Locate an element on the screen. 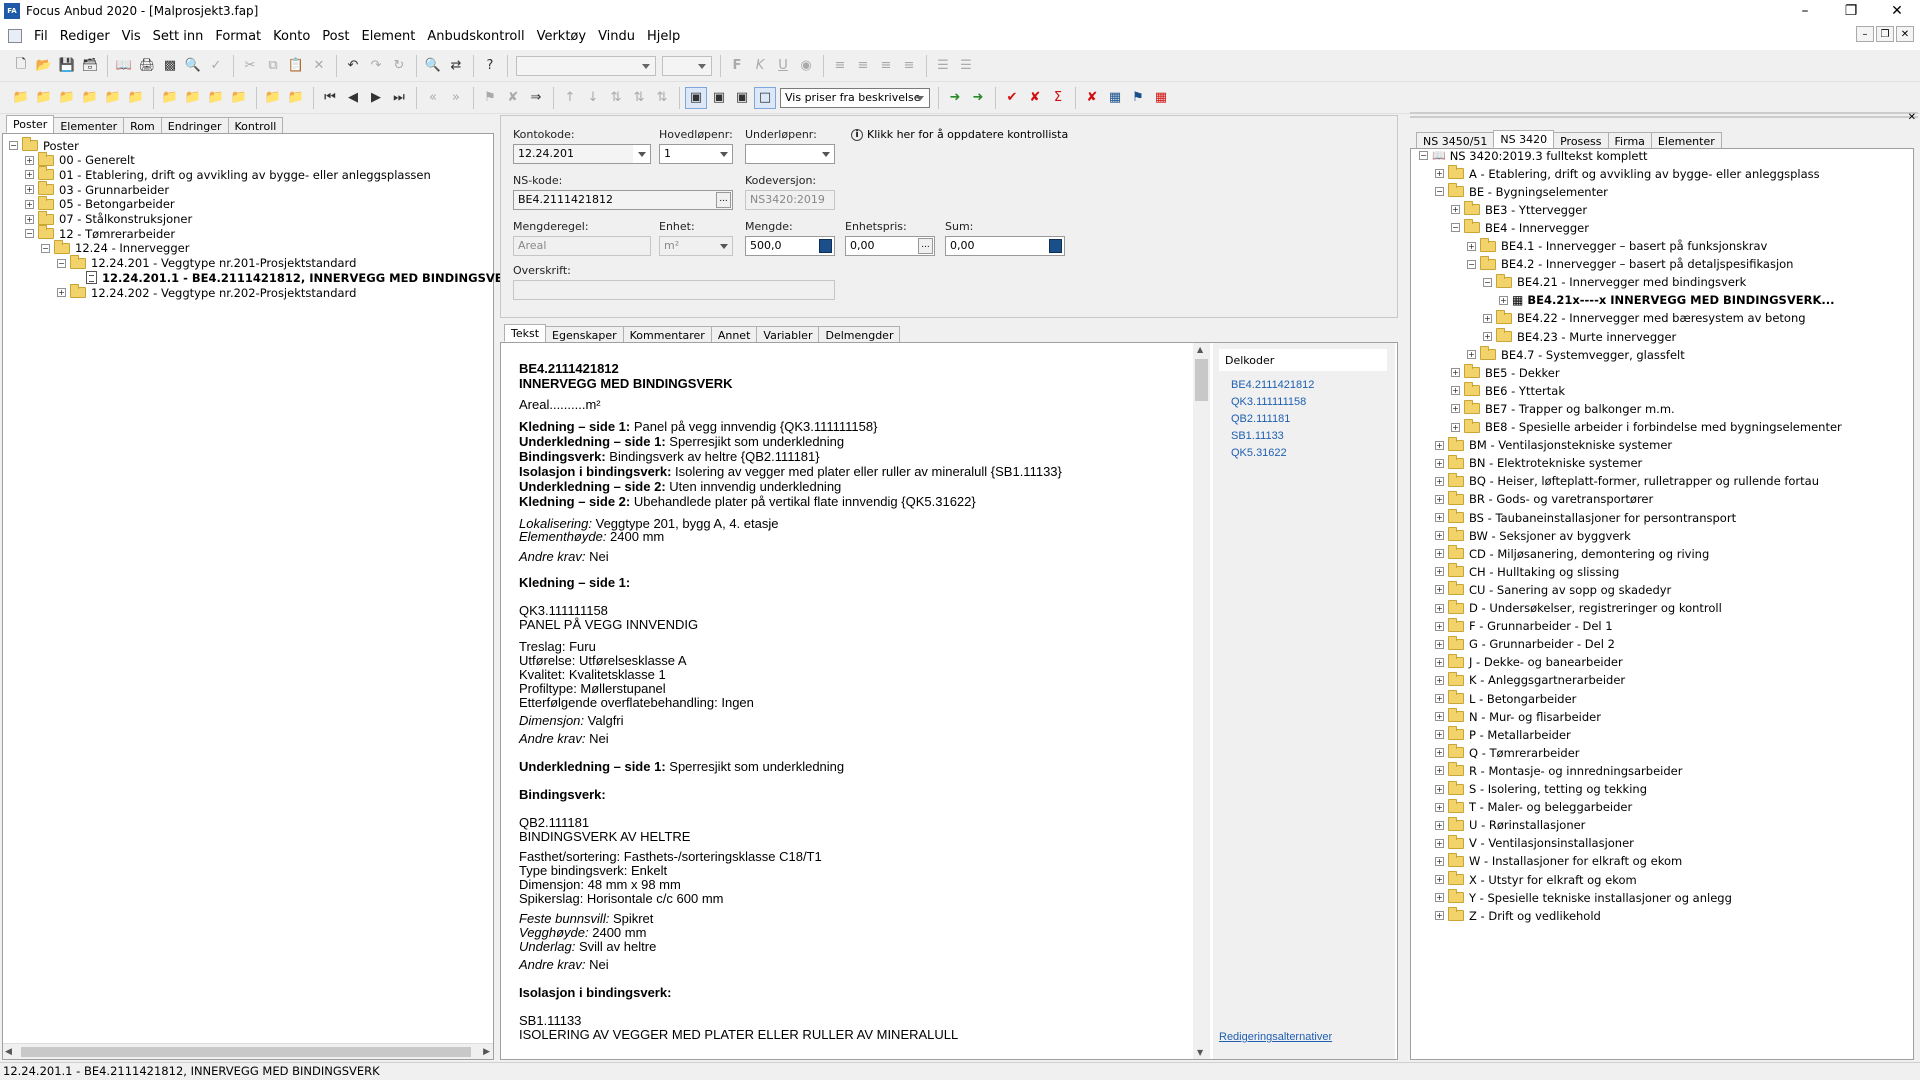 This screenshot has width=1920, height=1080. tree-node: − BE4 - Innervegger is located at coordinates (1520, 227).